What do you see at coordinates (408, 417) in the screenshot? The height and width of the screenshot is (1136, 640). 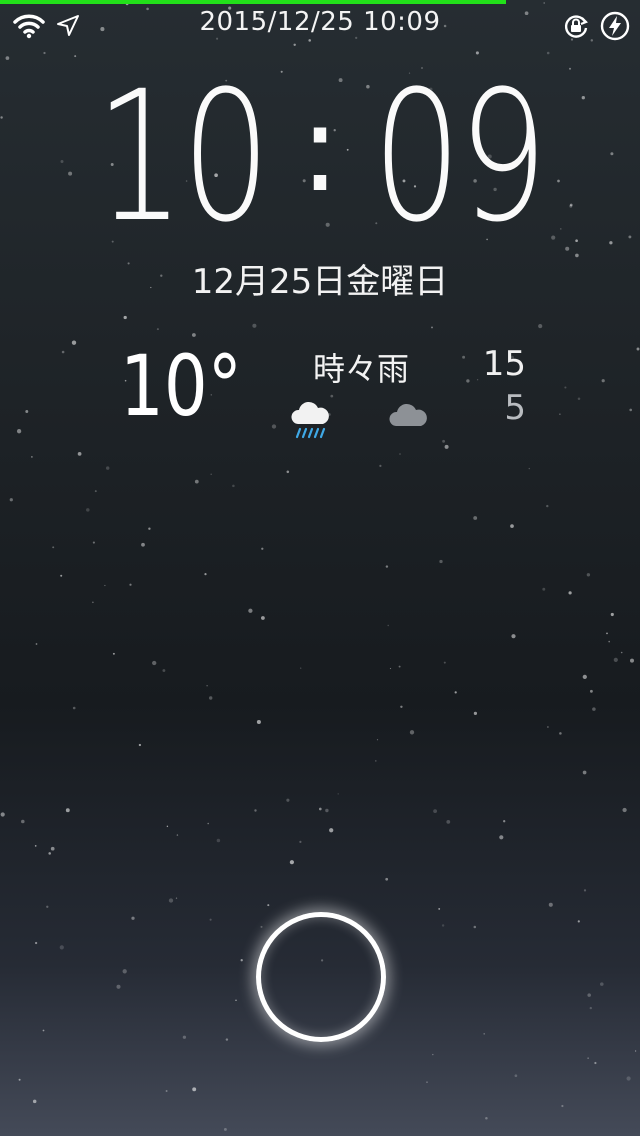 I see `cloud-icon` at bounding box center [408, 417].